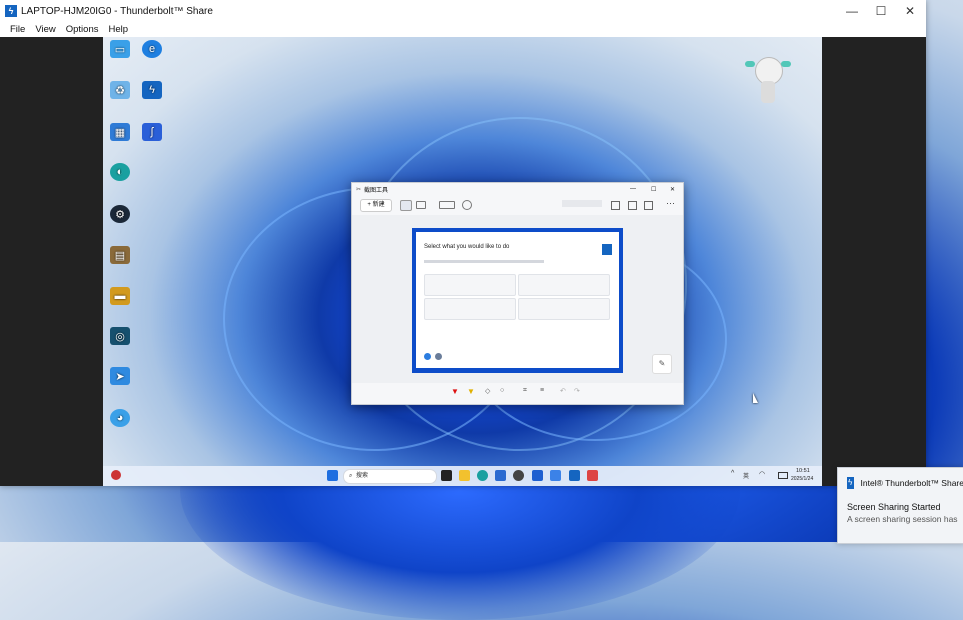  What do you see at coordinates (421, 205) in the screenshot?
I see `snip-video-icon` at bounding box center [421, 205].